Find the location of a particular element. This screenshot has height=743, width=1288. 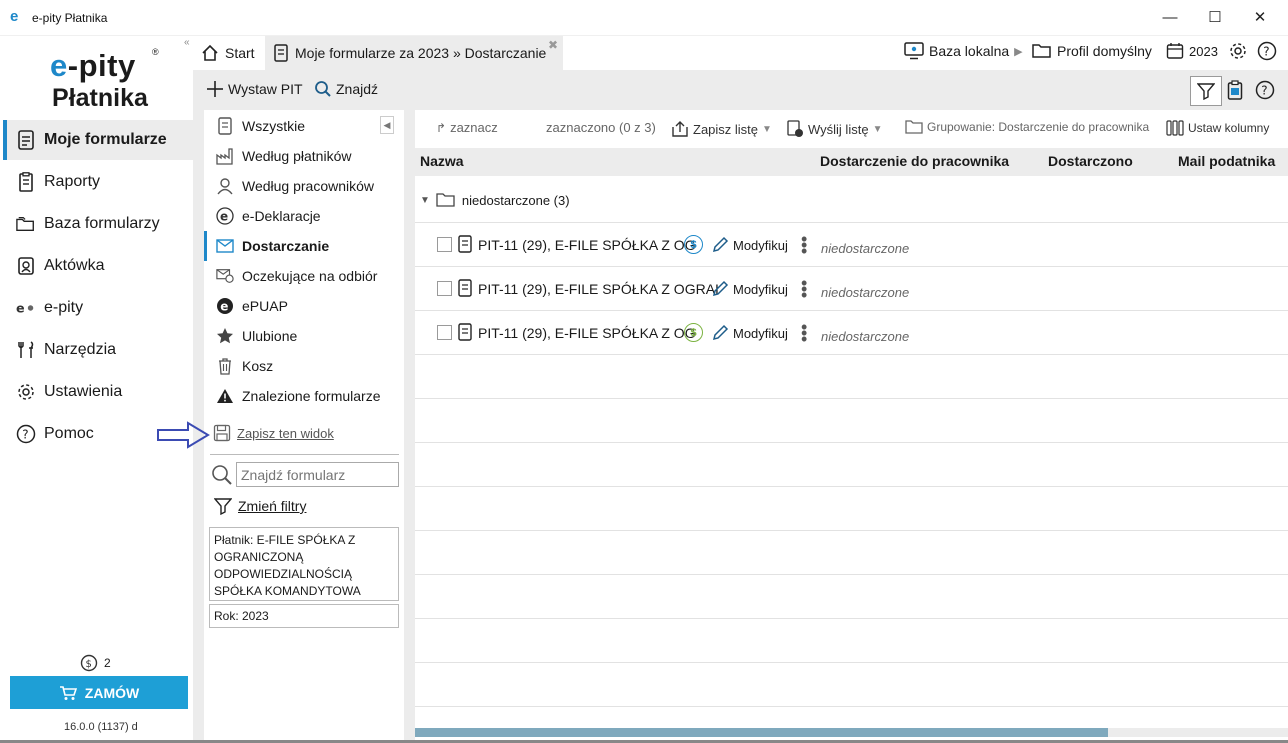

maximize-button: ☐ is located at coordinates (1215, 18).